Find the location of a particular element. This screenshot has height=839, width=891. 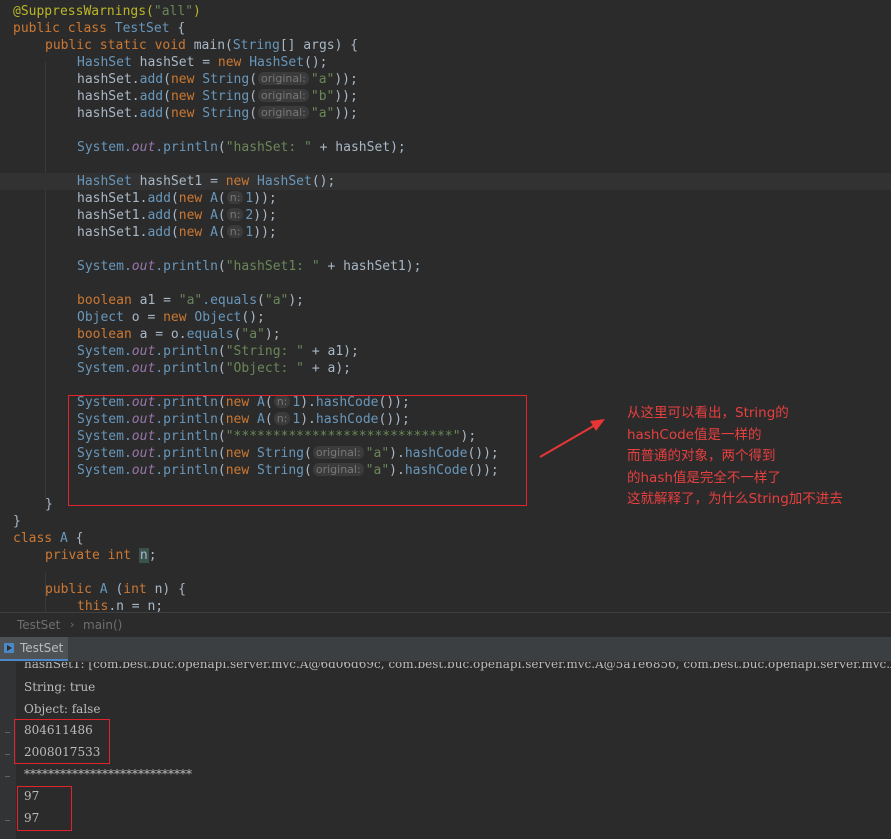

run-tab-testset: TestSet is located at coordinates (34, 649).